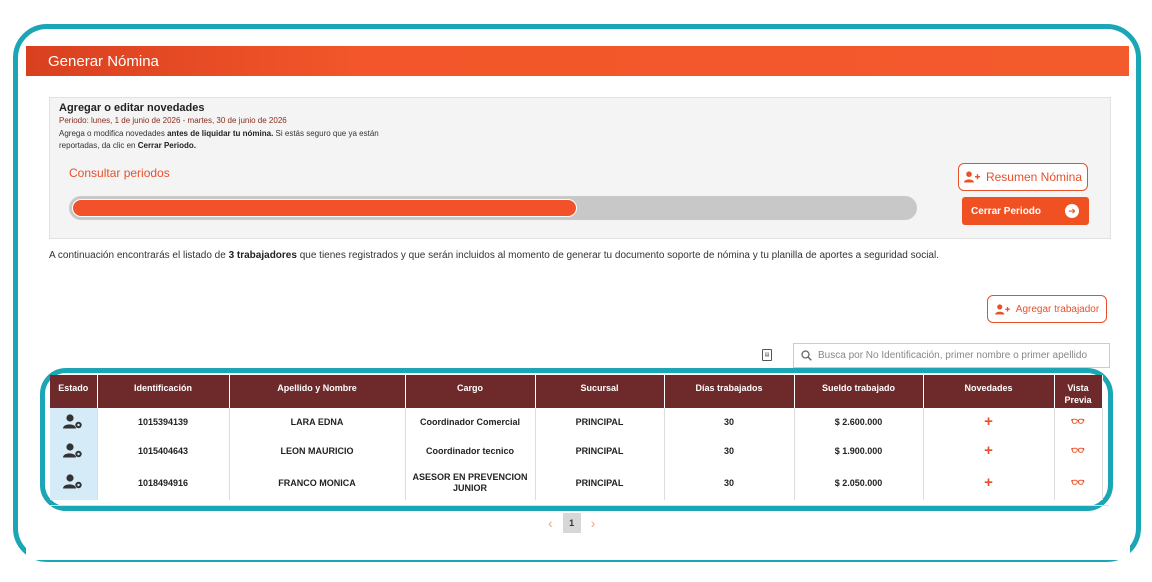 Image resolution: width=1152 pixels, height=582 pixels. What do you see at coordinates (74, 391) in the screenshot?
I see `col-header-estado: Estado` at bounding box center [74, 391].